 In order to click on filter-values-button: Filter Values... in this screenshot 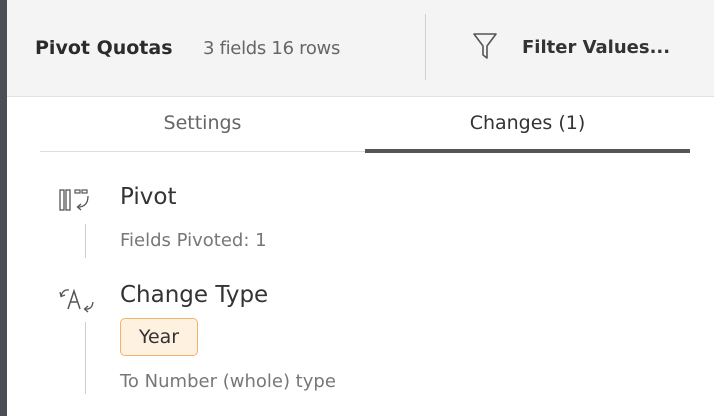, I will do `click(587, 48)`.